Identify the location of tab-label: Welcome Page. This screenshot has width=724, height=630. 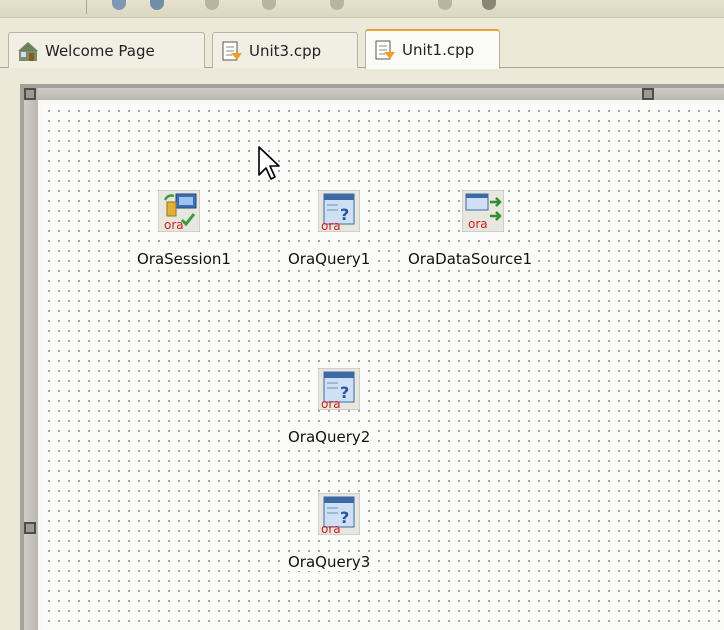
(100, 50).